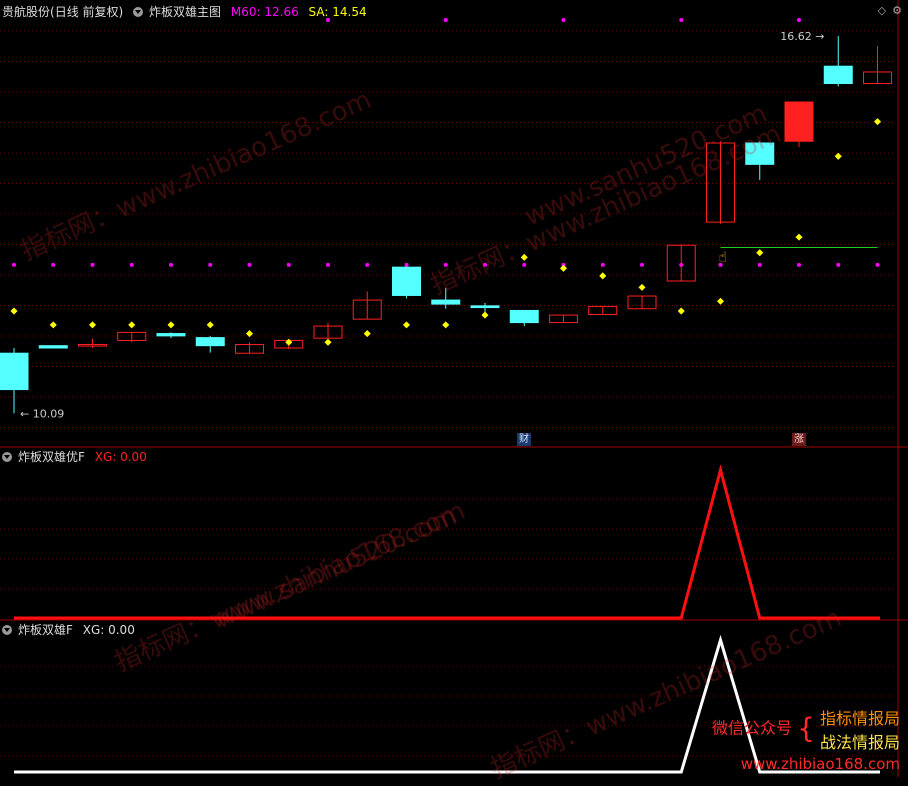 The width and height of the screenshot is (908, 786). What do you see at coordinates (185, 12) in the screenshot?
I see `main-indicator-name: 炸板双雄主图` at bounding box center [185, 12].